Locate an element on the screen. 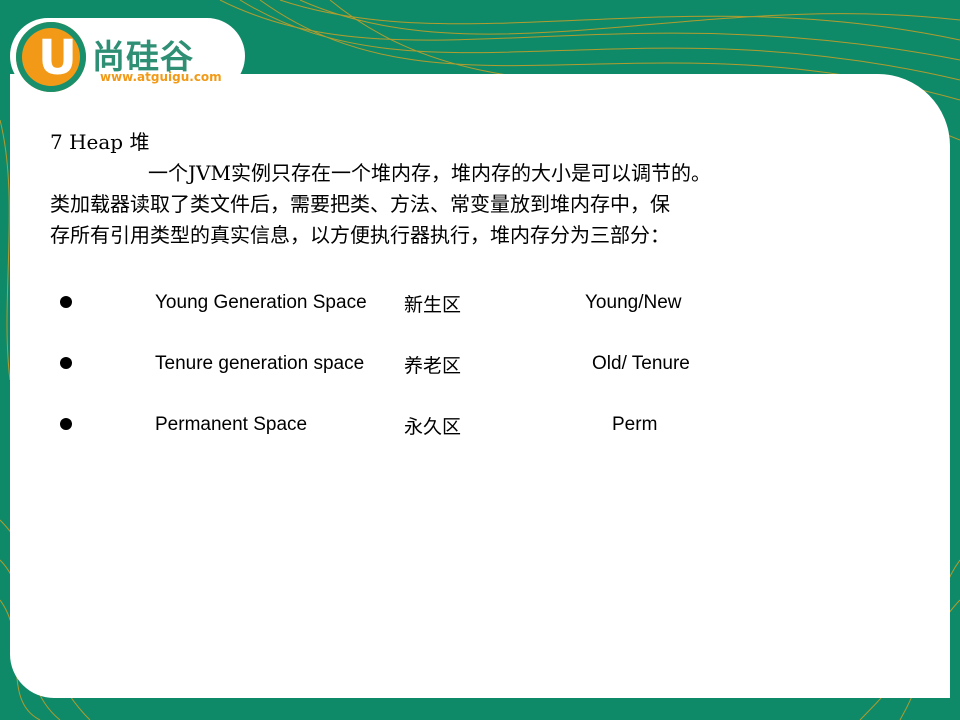 This screenshot has width=960, height=720. paragraph-line-1: 一个JVM实例只存在一个堆内存，堆内存的大小是可以调节的。 is located at coordinates (429, 173).